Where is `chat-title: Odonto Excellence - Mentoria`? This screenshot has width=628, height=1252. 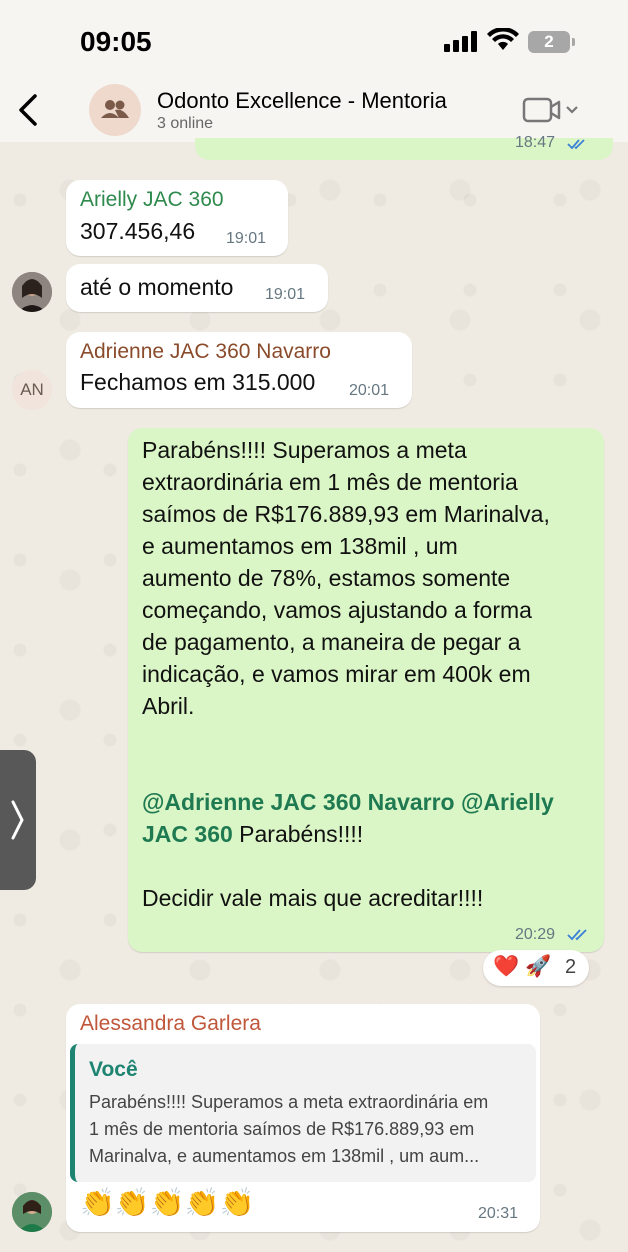
chat-title: Odonto Excellence - Mentoria is located at coordinates (302, 101).